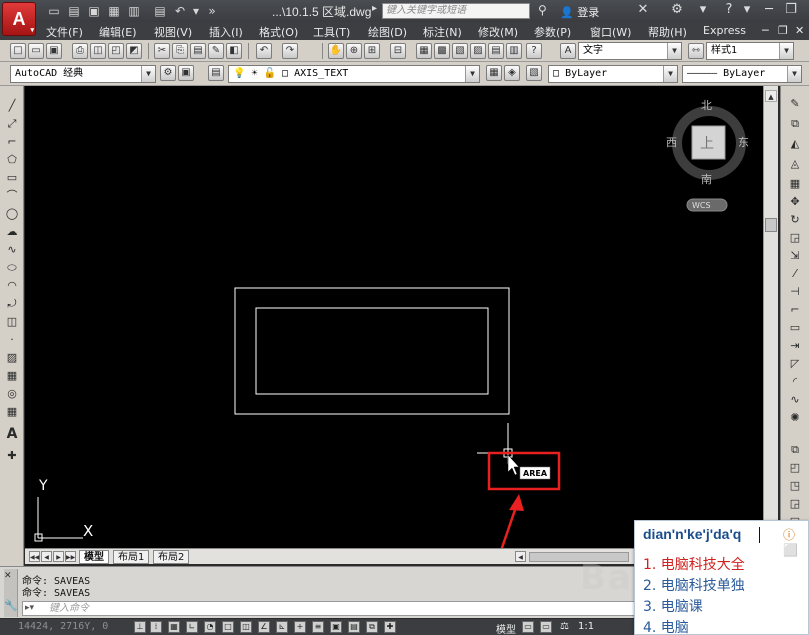  I want to click on tool-palettes-icon: ▧, so click(460, 51).